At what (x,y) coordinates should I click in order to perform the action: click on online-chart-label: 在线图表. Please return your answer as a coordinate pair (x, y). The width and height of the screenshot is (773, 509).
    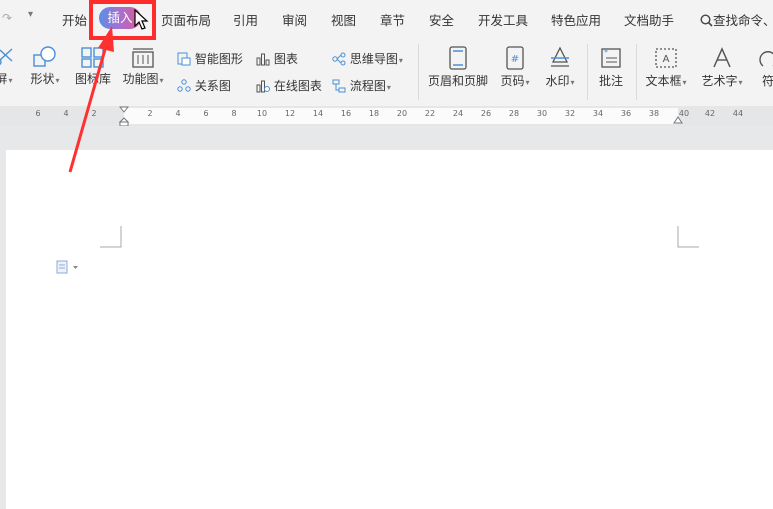
    Looking at the image, I should click on (297, 86).